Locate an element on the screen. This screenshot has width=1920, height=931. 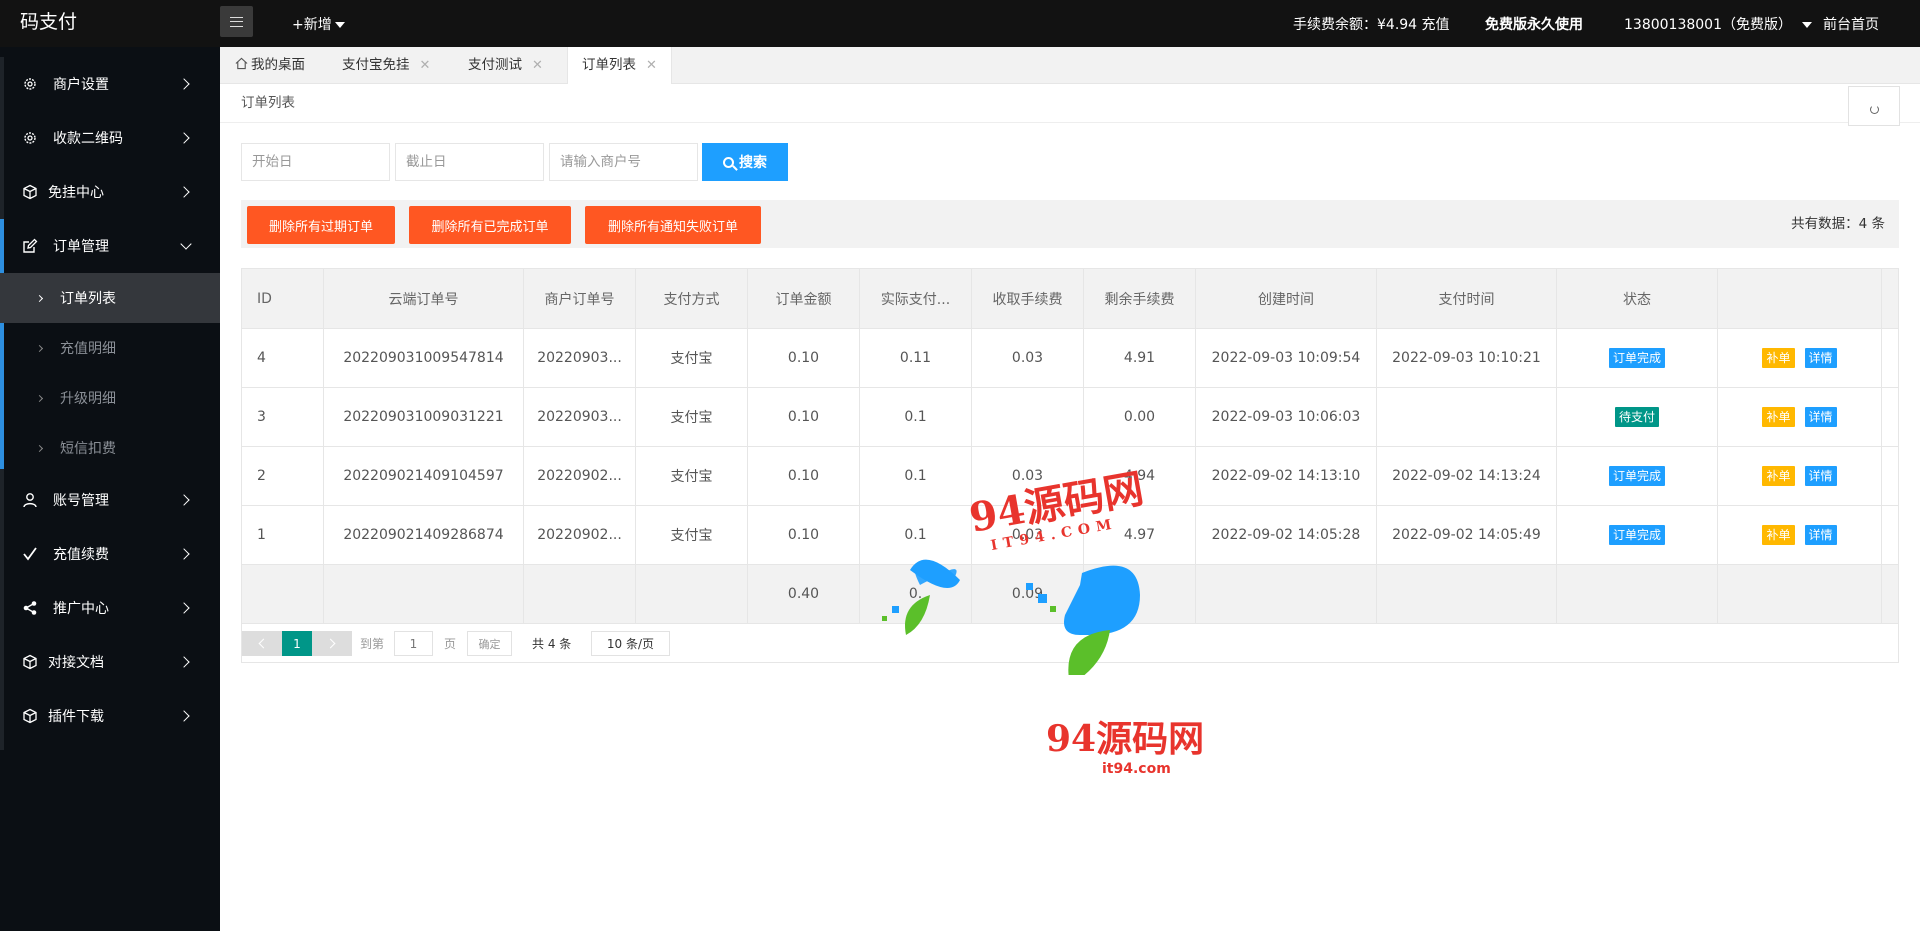
fee-balance: 手续费余额：¥4.94 充值 is located at coordinates (1371, 23).